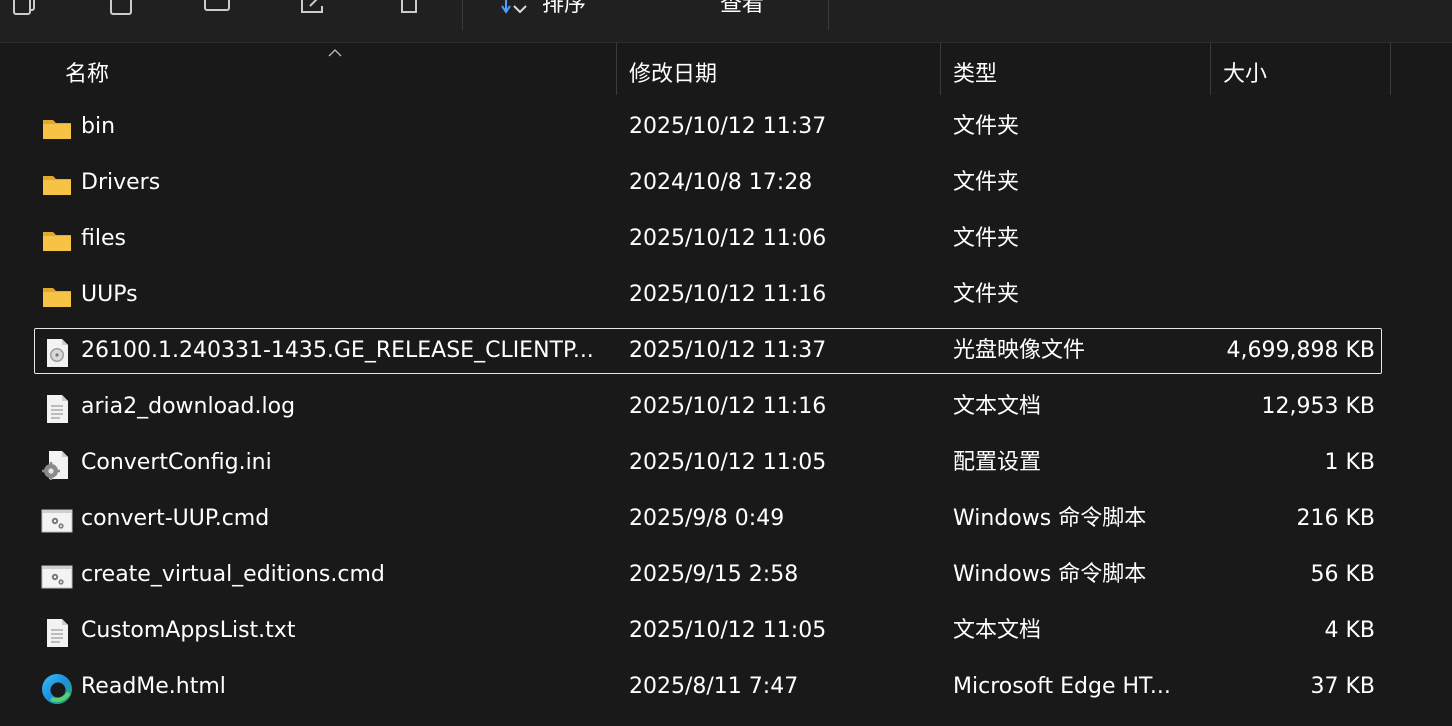 The image size is (1452, 726). What do you see at coordinates (726, 69) in the screenshot?
I see `column-header: 名称 修改日期 类型 大小` at bounding box center [726, 69].